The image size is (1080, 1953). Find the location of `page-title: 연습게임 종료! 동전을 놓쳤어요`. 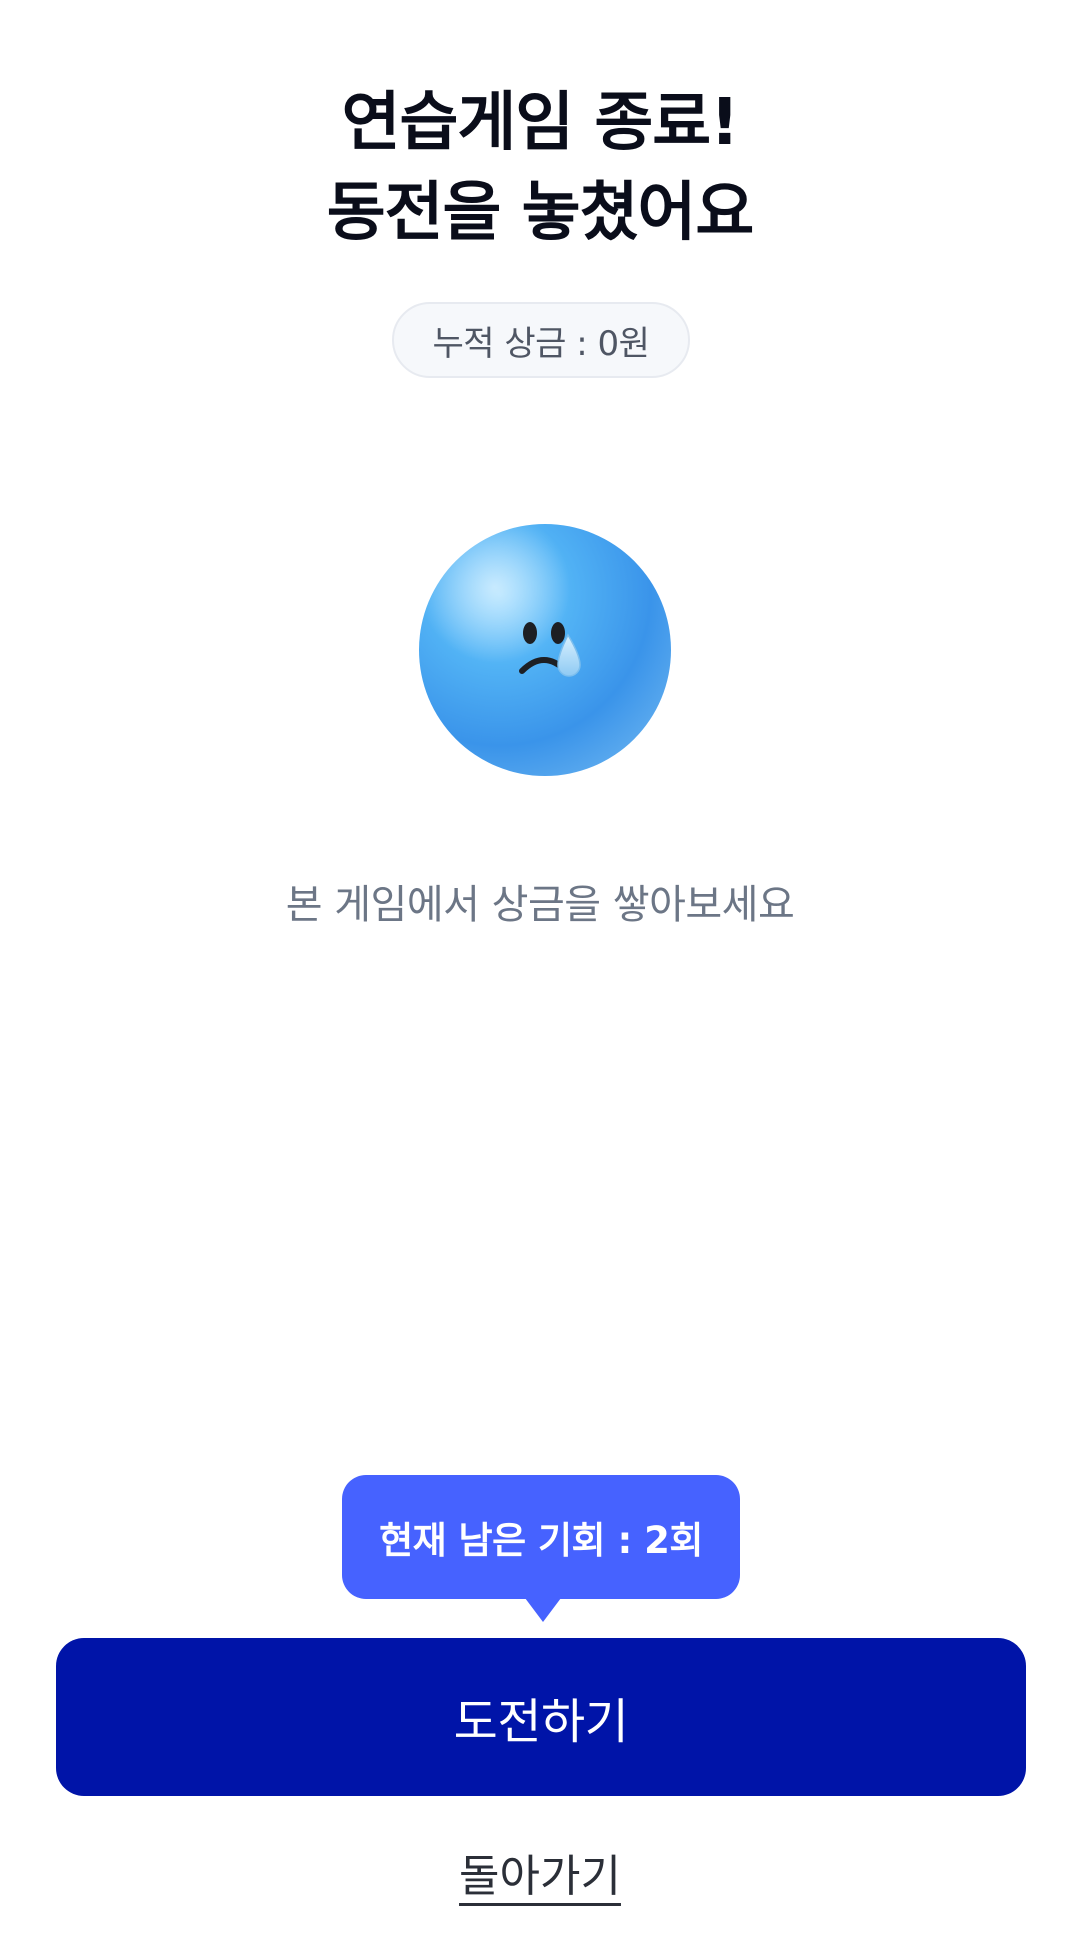

page-title: 연습게임 종료! 동전을 놓쳤어요 is located at coordinates (540, 168).